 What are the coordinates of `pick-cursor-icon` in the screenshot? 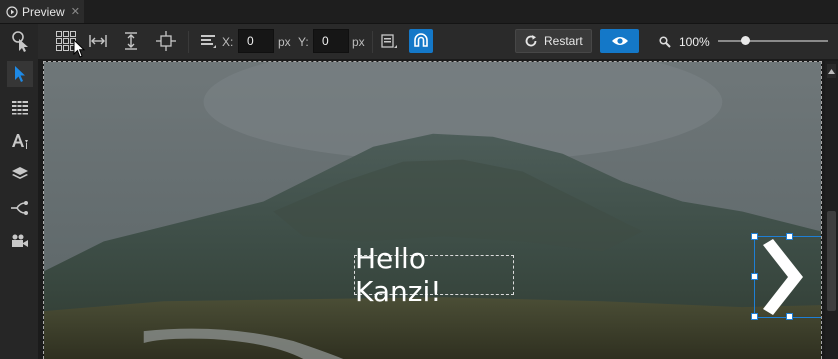 It's located at (20, 41).